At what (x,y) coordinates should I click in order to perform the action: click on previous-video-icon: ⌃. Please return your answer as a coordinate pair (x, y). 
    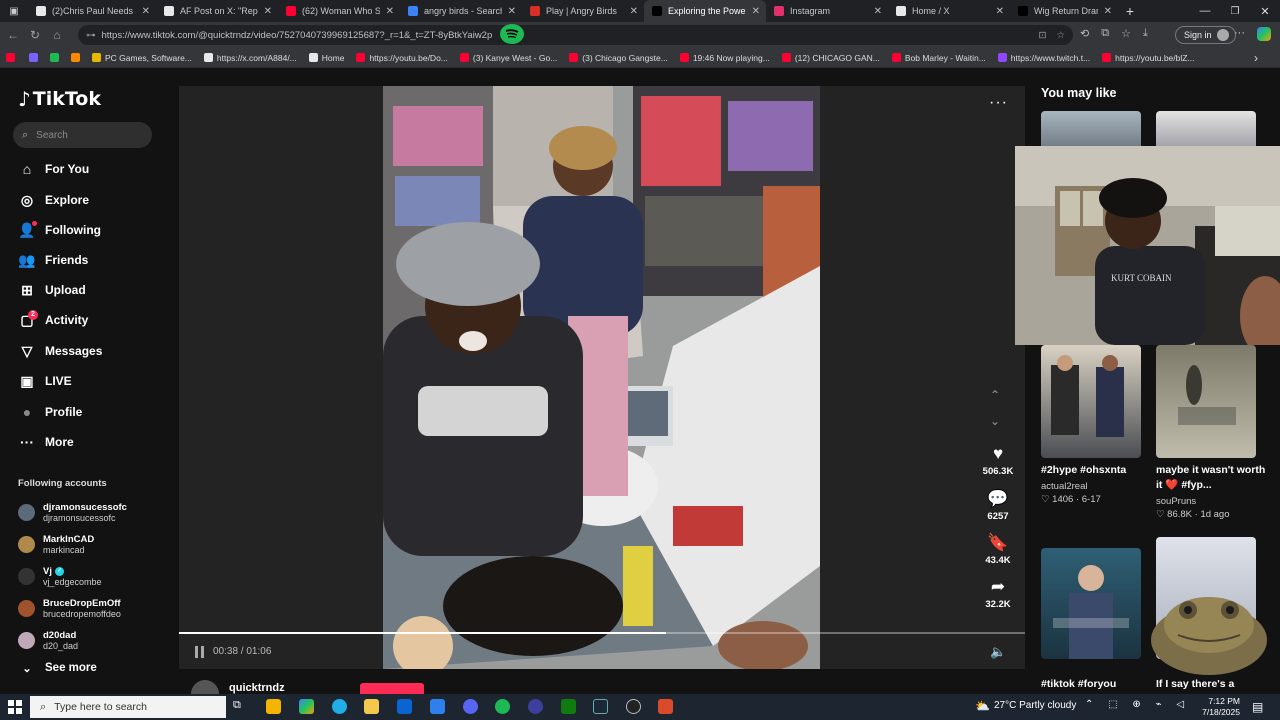
    Looking at the image, I should click on (995, 395).